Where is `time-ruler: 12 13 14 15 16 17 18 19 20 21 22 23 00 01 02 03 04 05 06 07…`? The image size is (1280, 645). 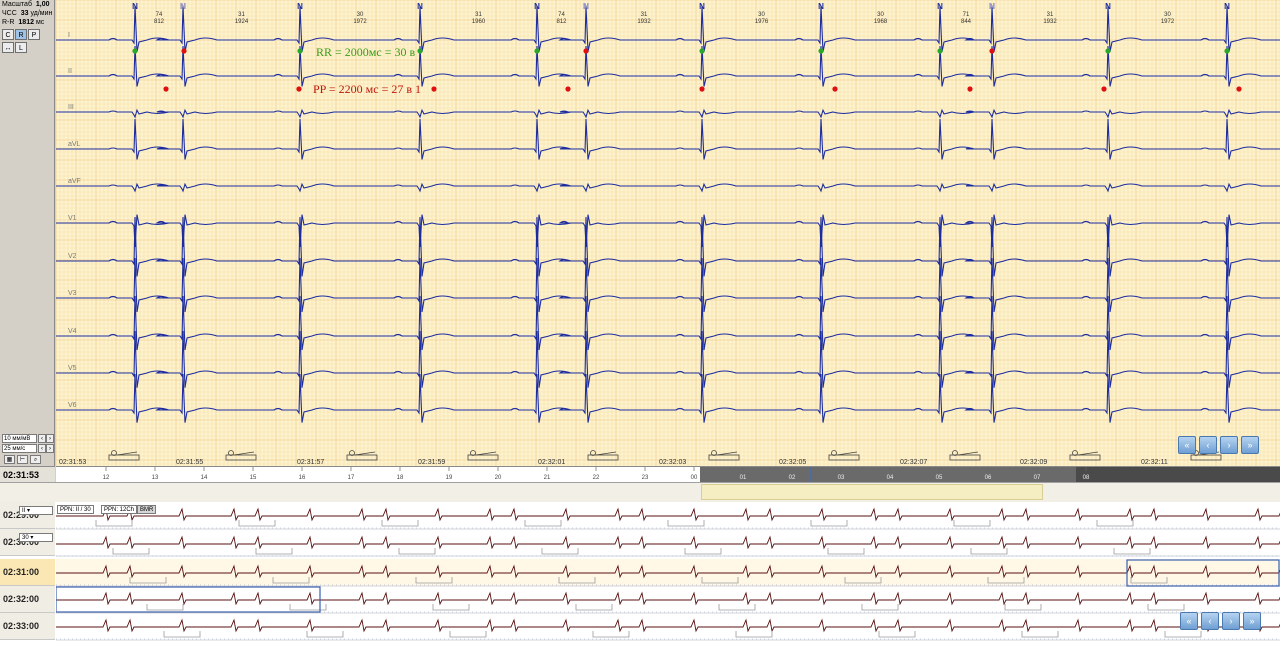 time-ruler: 12 13 14 15 16 17 18 19 20 21 22 23 00 01 02 03 04 05 06 07… is located at coordinates (668, 474).